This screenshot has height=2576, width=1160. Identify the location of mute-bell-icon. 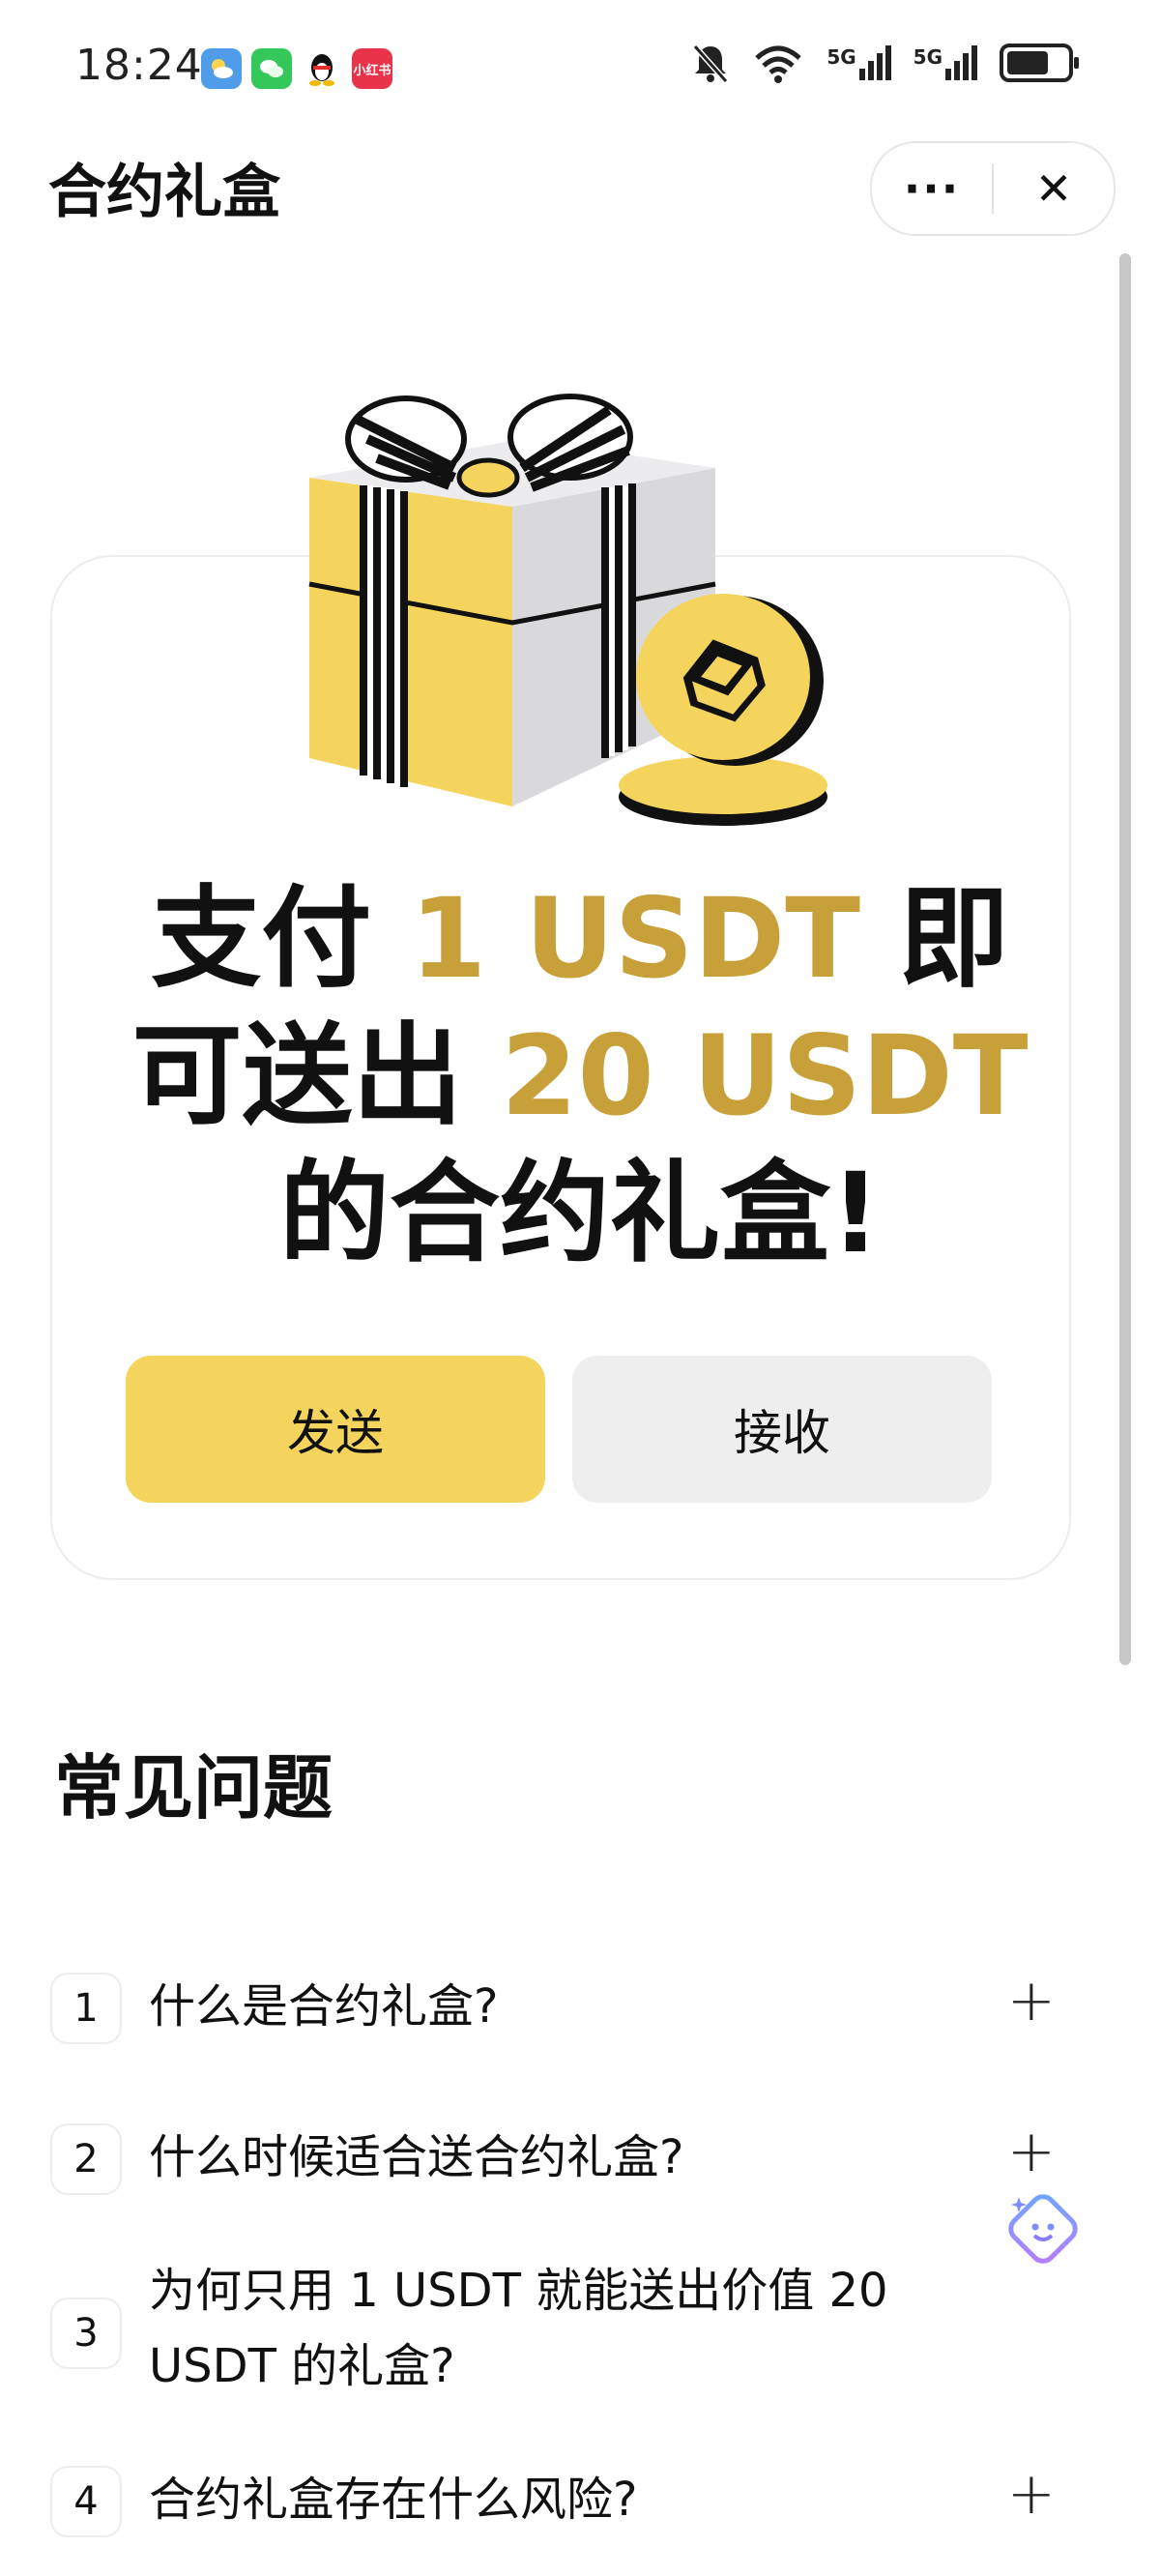
(711, 63).